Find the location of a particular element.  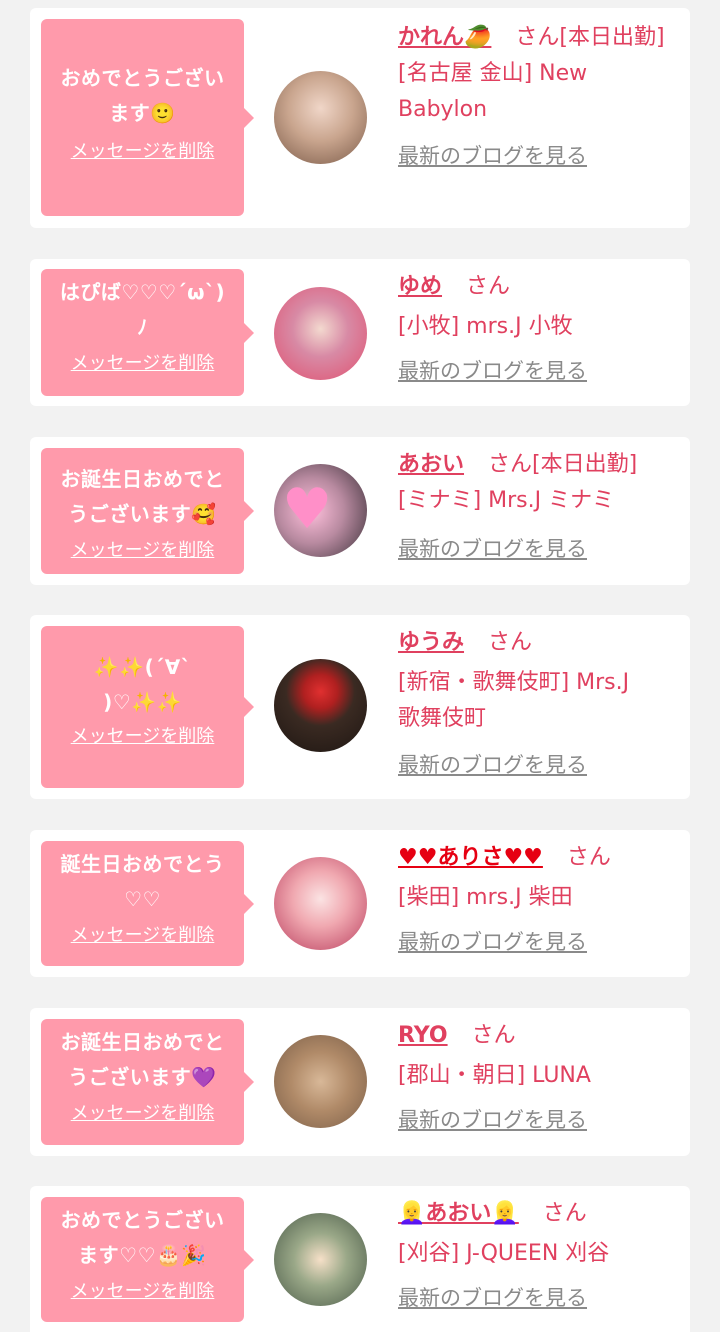

message-text-line: うございます🥰 is located at coordinates (142, 514).